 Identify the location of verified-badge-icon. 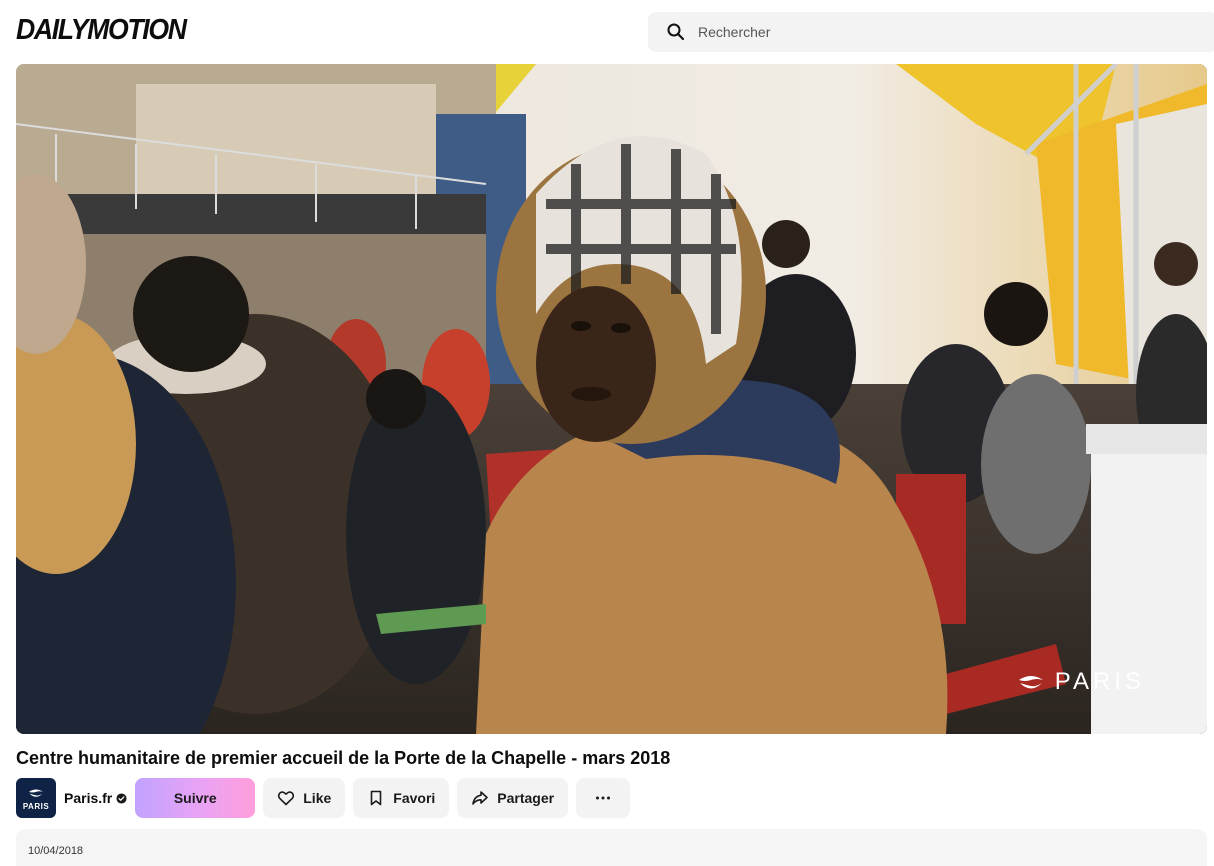
(121, 798).